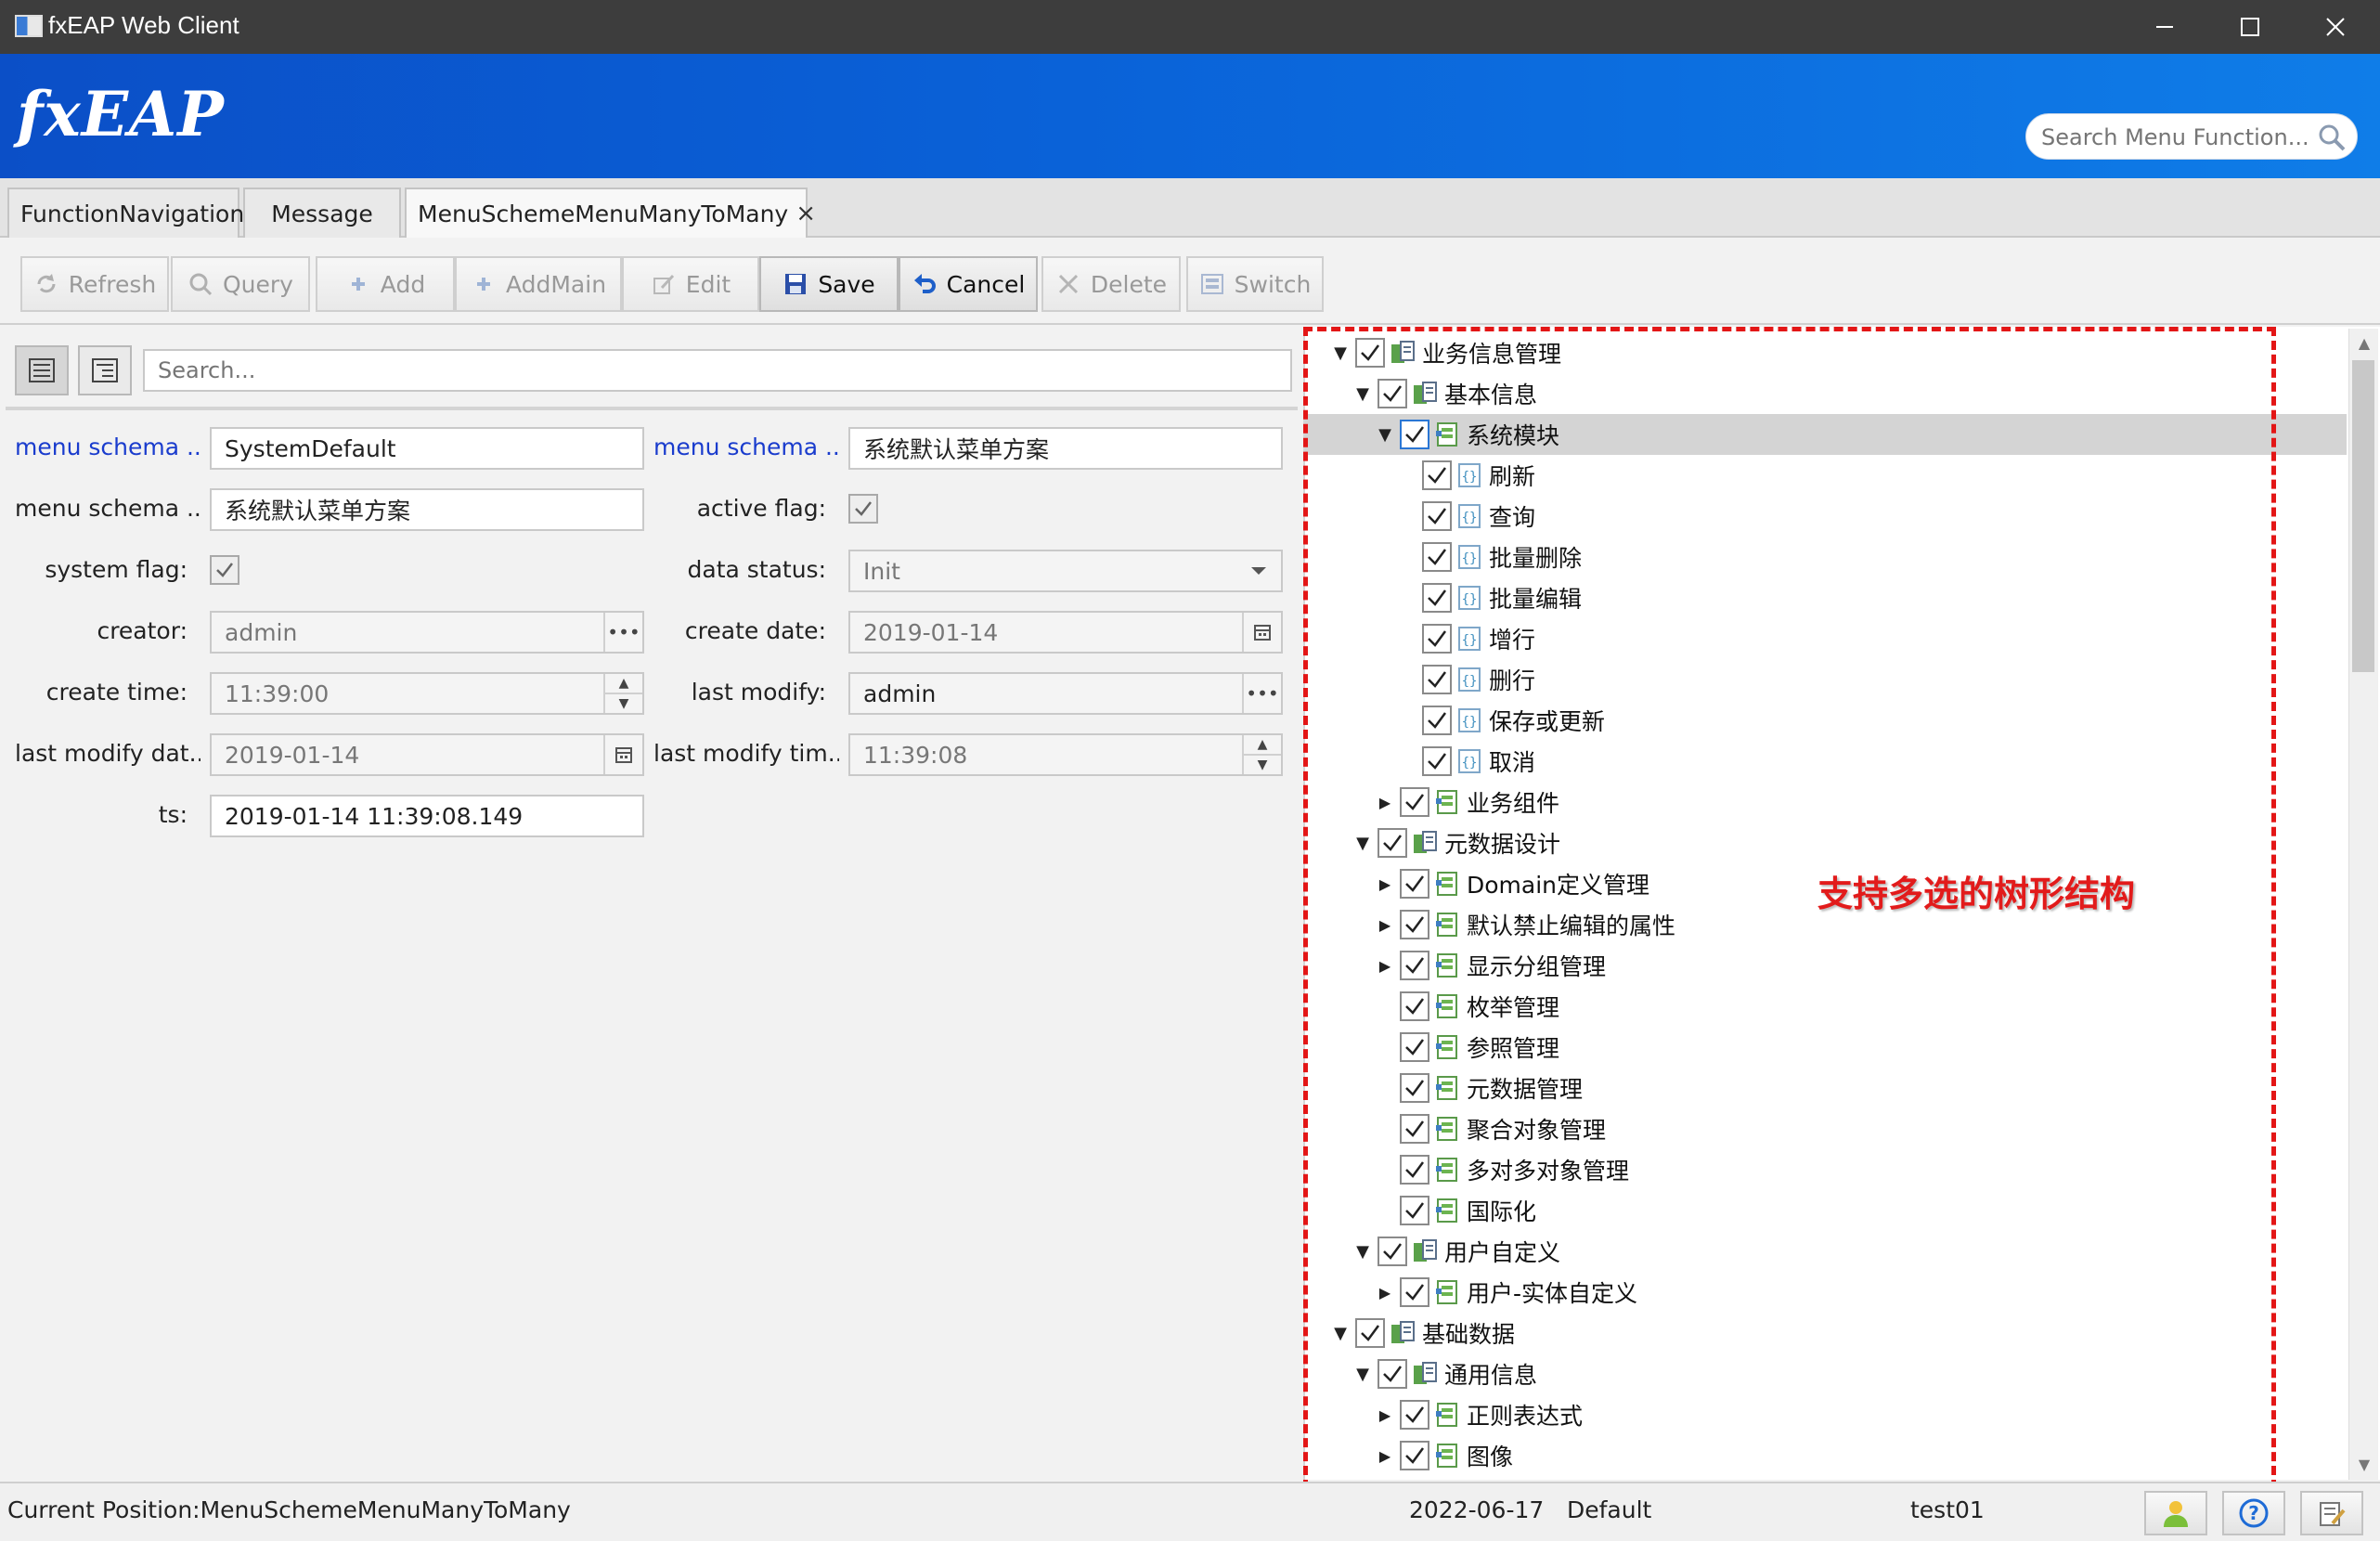  I want to click on tab-menu-scheme-many-to-many: MenuSchemeMenuManyToMany ×, so click(610, 213).